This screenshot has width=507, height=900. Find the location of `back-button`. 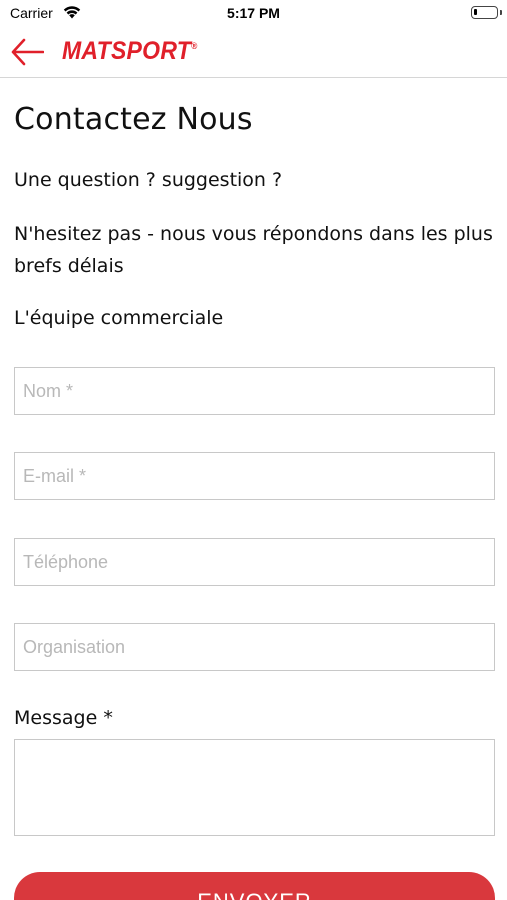

back-button is located at coordinates (30, 53).